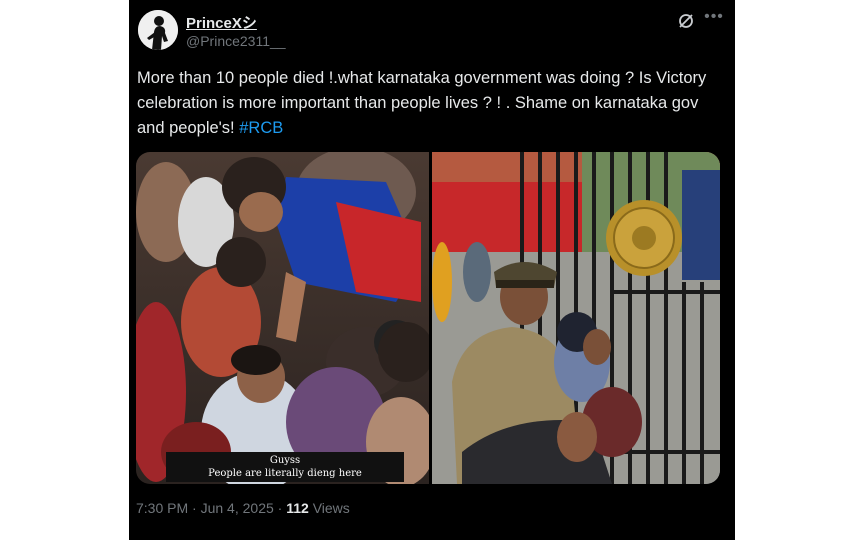 The height and width of the screenshot is (540, 864). Describe the element at coordinates (237, 508) in the screenshot. I see `post-date: Jun 4, 2025` at that location.